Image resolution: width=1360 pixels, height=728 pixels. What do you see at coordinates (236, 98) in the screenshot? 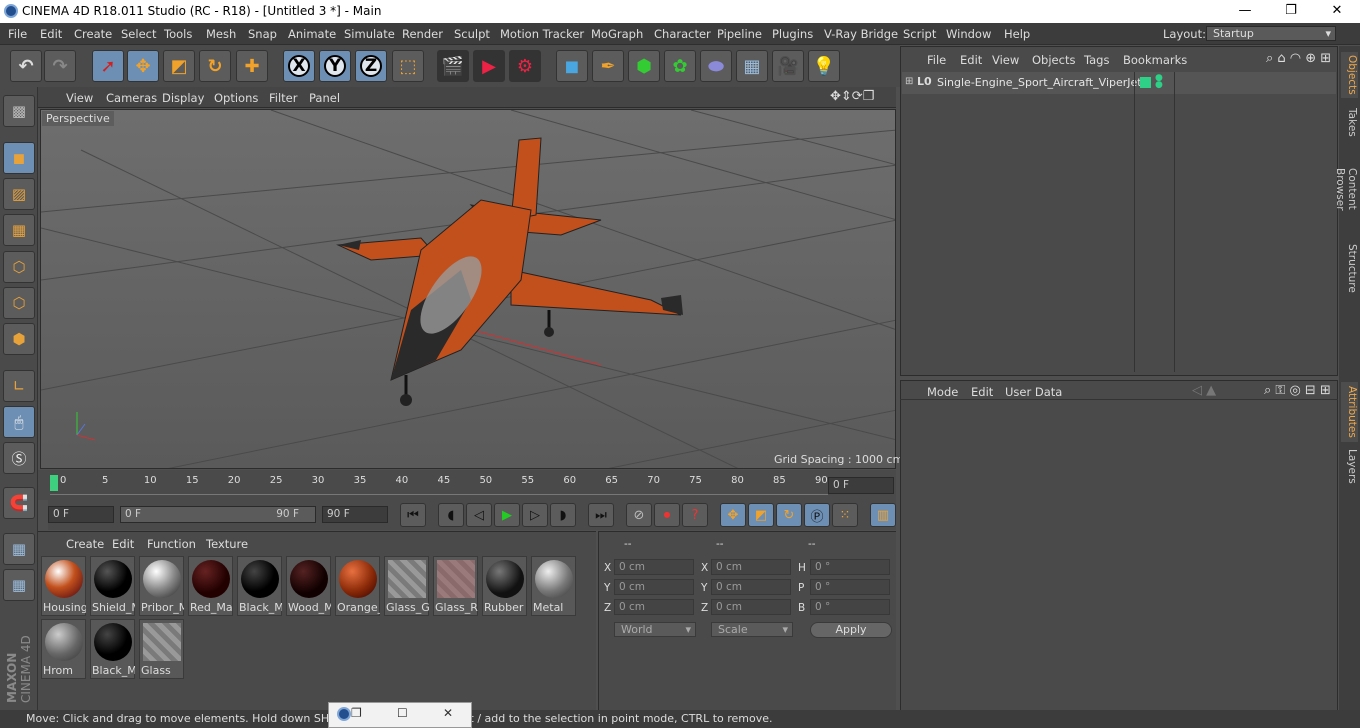
I see `viewport-menu-options: Options` at bounding box center [236, 98].